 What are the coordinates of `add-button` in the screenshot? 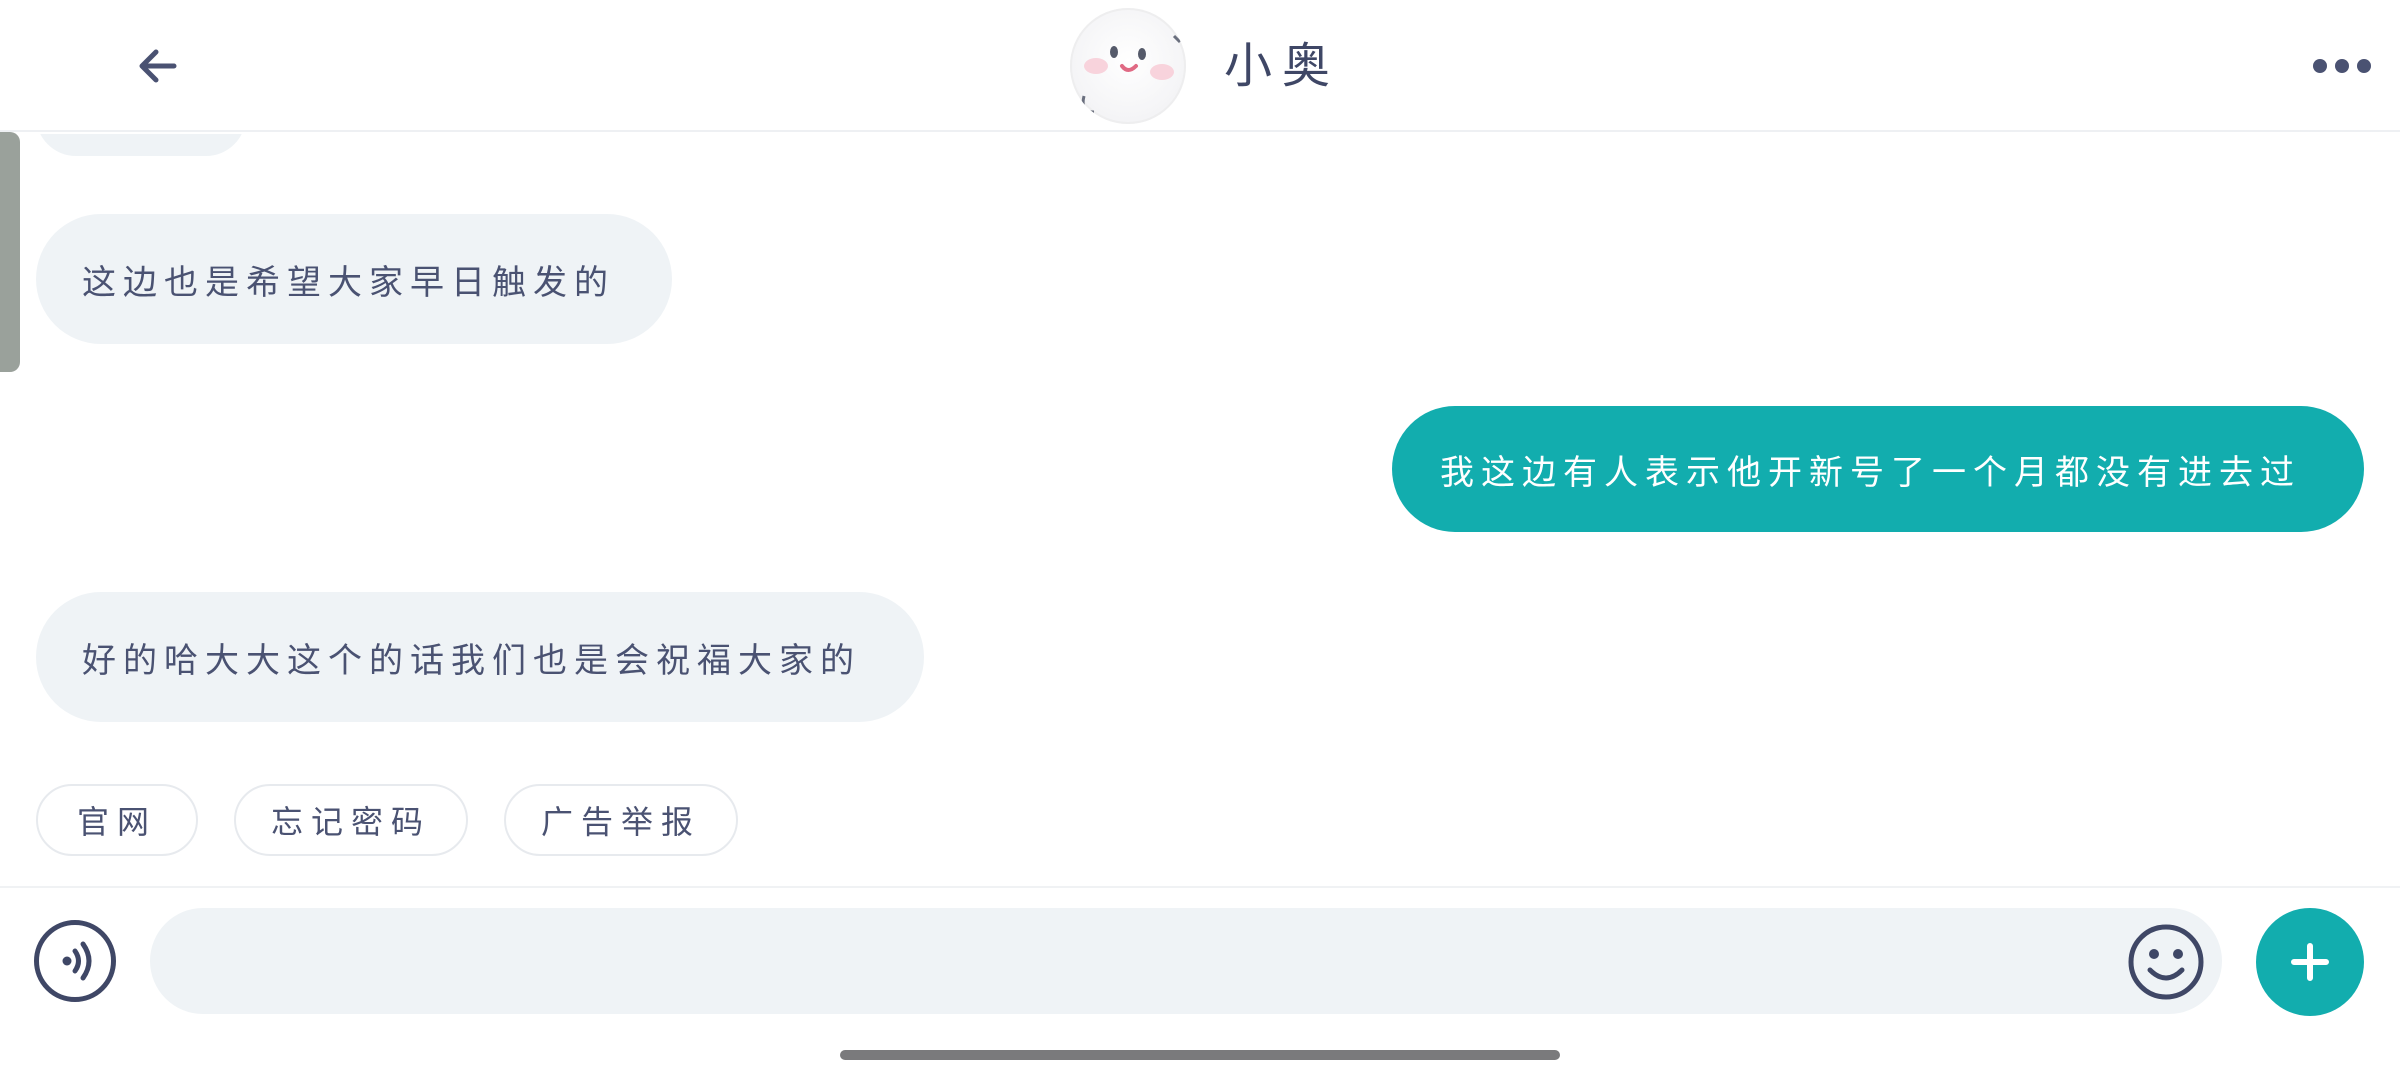 It's located at (2310, 962).